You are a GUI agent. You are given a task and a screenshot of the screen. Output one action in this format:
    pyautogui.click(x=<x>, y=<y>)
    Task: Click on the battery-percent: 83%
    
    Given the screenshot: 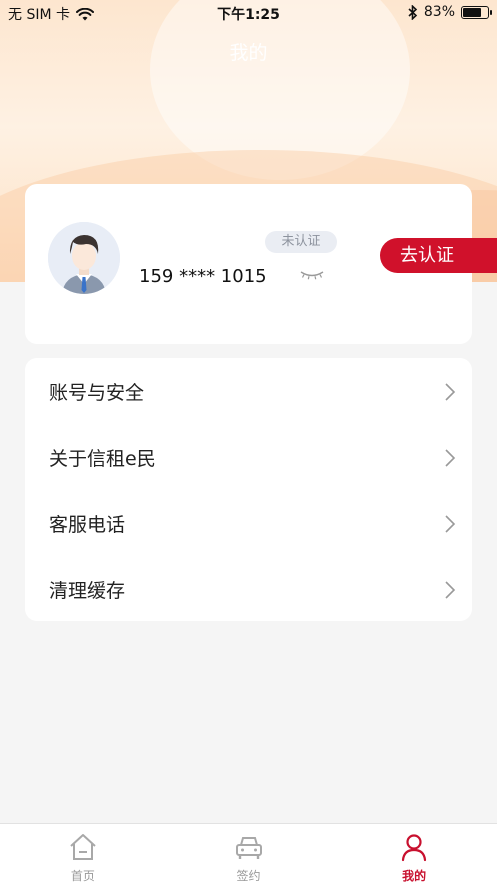 What is the action you would take?
    pyautogui.click(x=439, y=12)
    